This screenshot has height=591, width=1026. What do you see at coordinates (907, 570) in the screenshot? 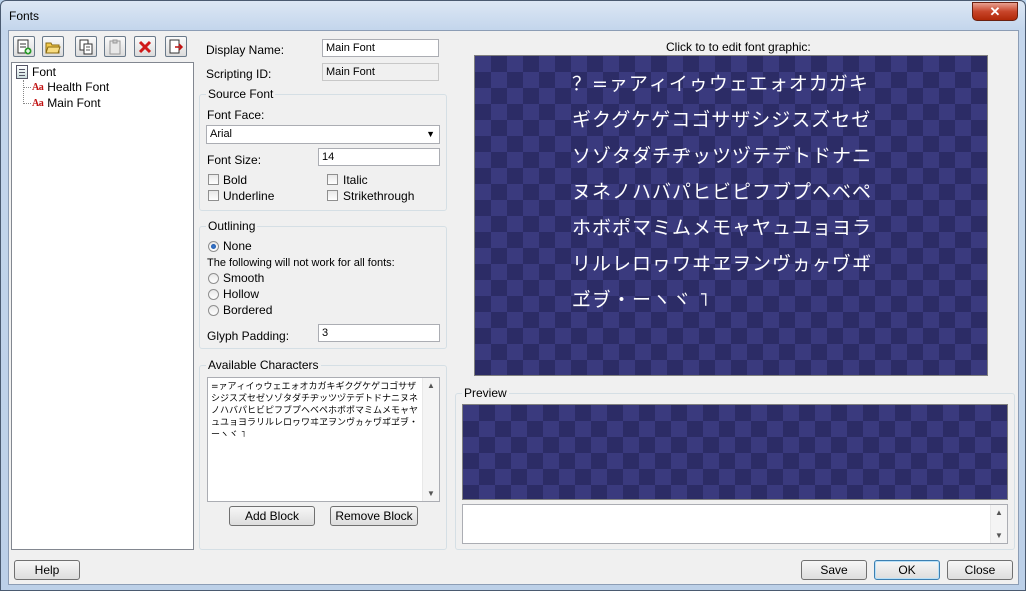
I see `ok-button: OK` at bounding box center [907, 570].